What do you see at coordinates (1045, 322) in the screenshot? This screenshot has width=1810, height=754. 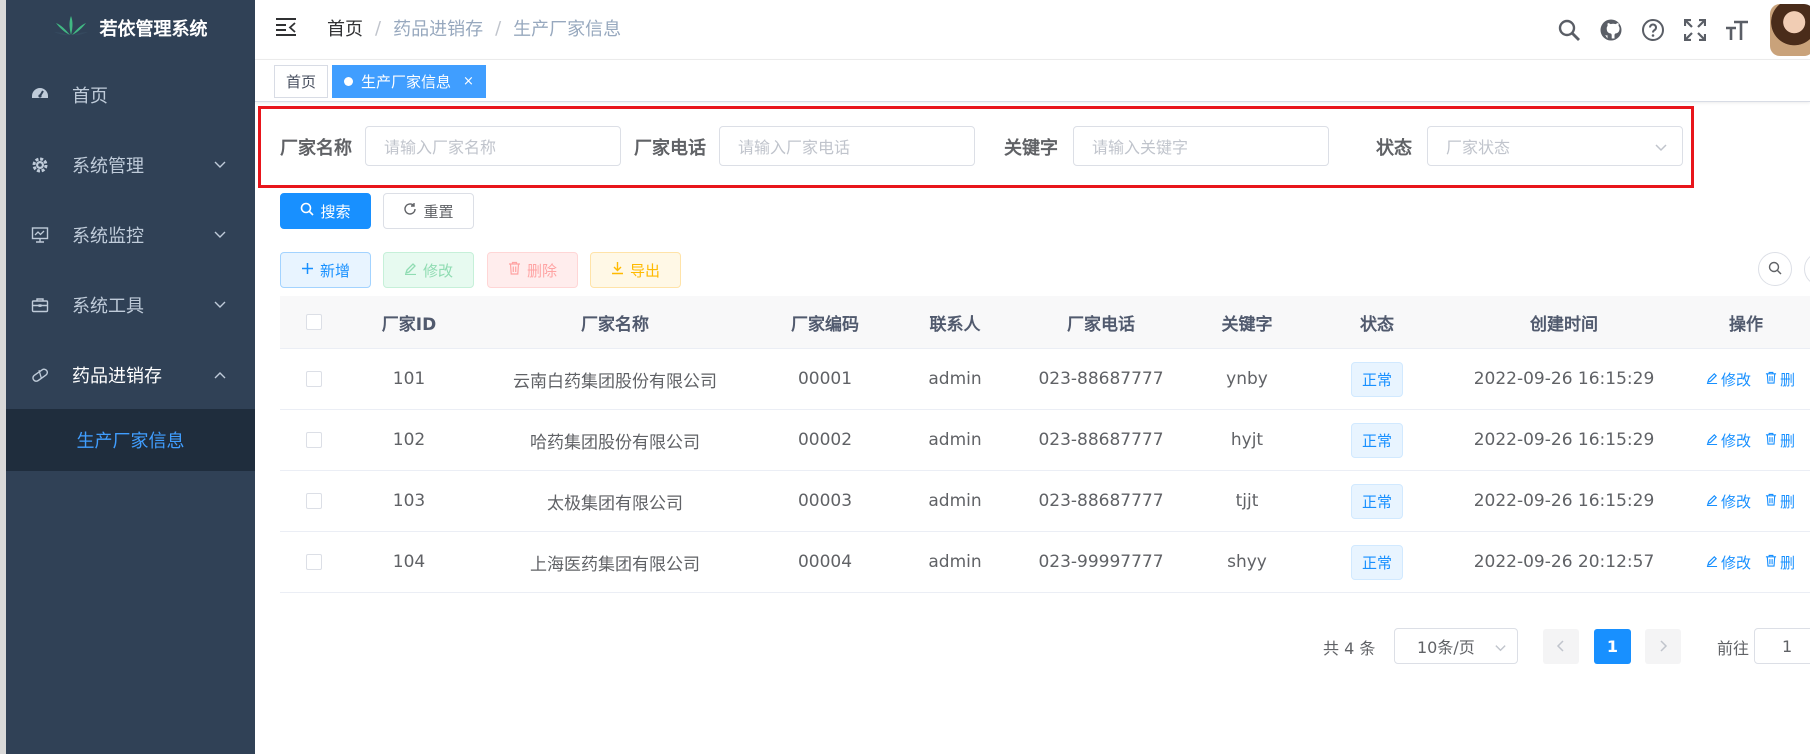 I see `table-header: 厂家ID 厂家名称 厂家编码 联系人 厂家电话 关键字 状态 创建时间 操作` at bounding box center [1045, 322].